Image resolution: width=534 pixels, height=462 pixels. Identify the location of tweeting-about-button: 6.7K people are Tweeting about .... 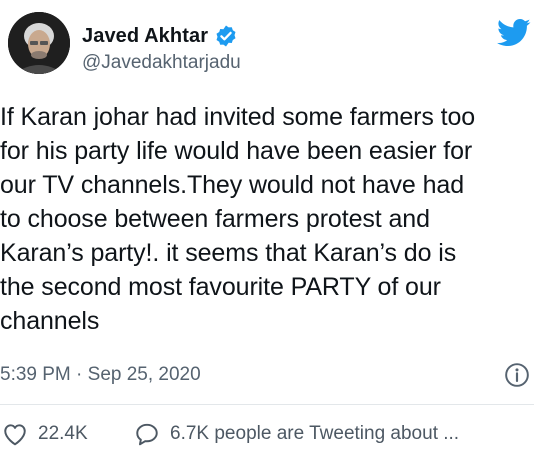
(296, 434).